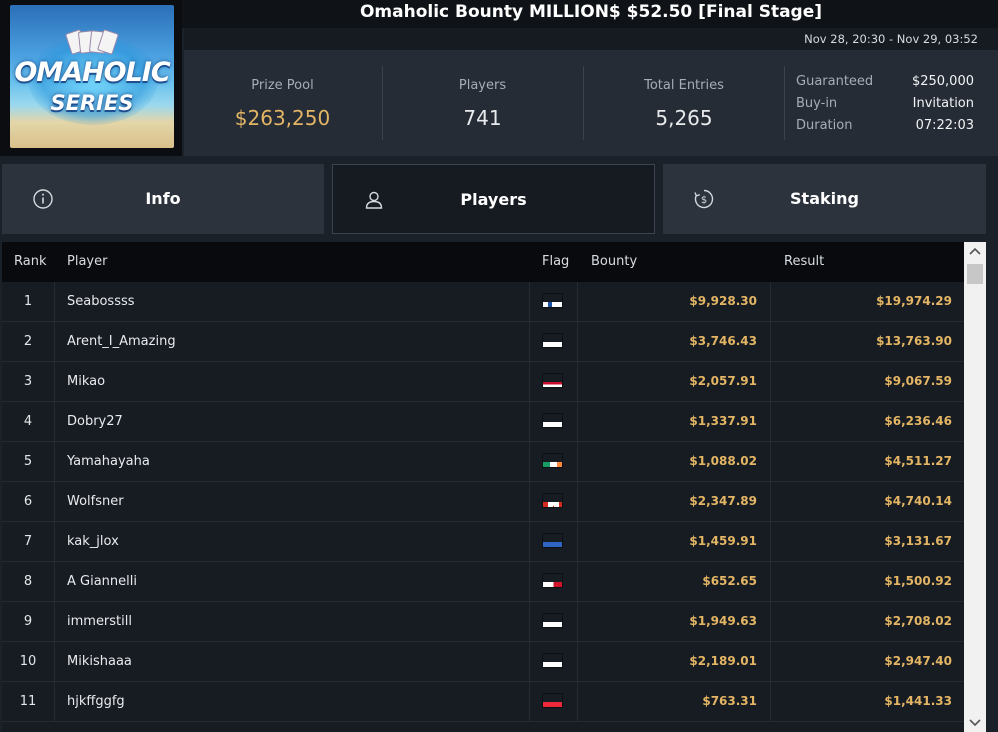 This screenshot has width=998, height=732. Describe the element at coordinates (918, 701) in the screenshot. I see `result-cell: $1,441.33` at that location.